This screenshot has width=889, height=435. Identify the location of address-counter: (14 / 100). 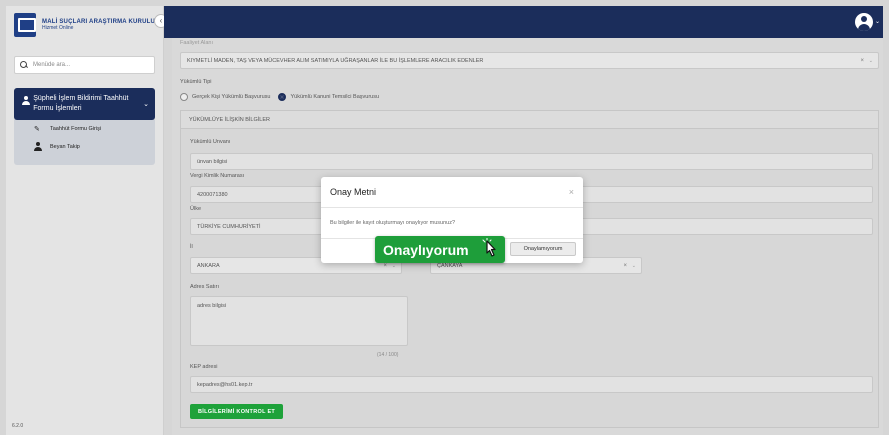
(388, 355).